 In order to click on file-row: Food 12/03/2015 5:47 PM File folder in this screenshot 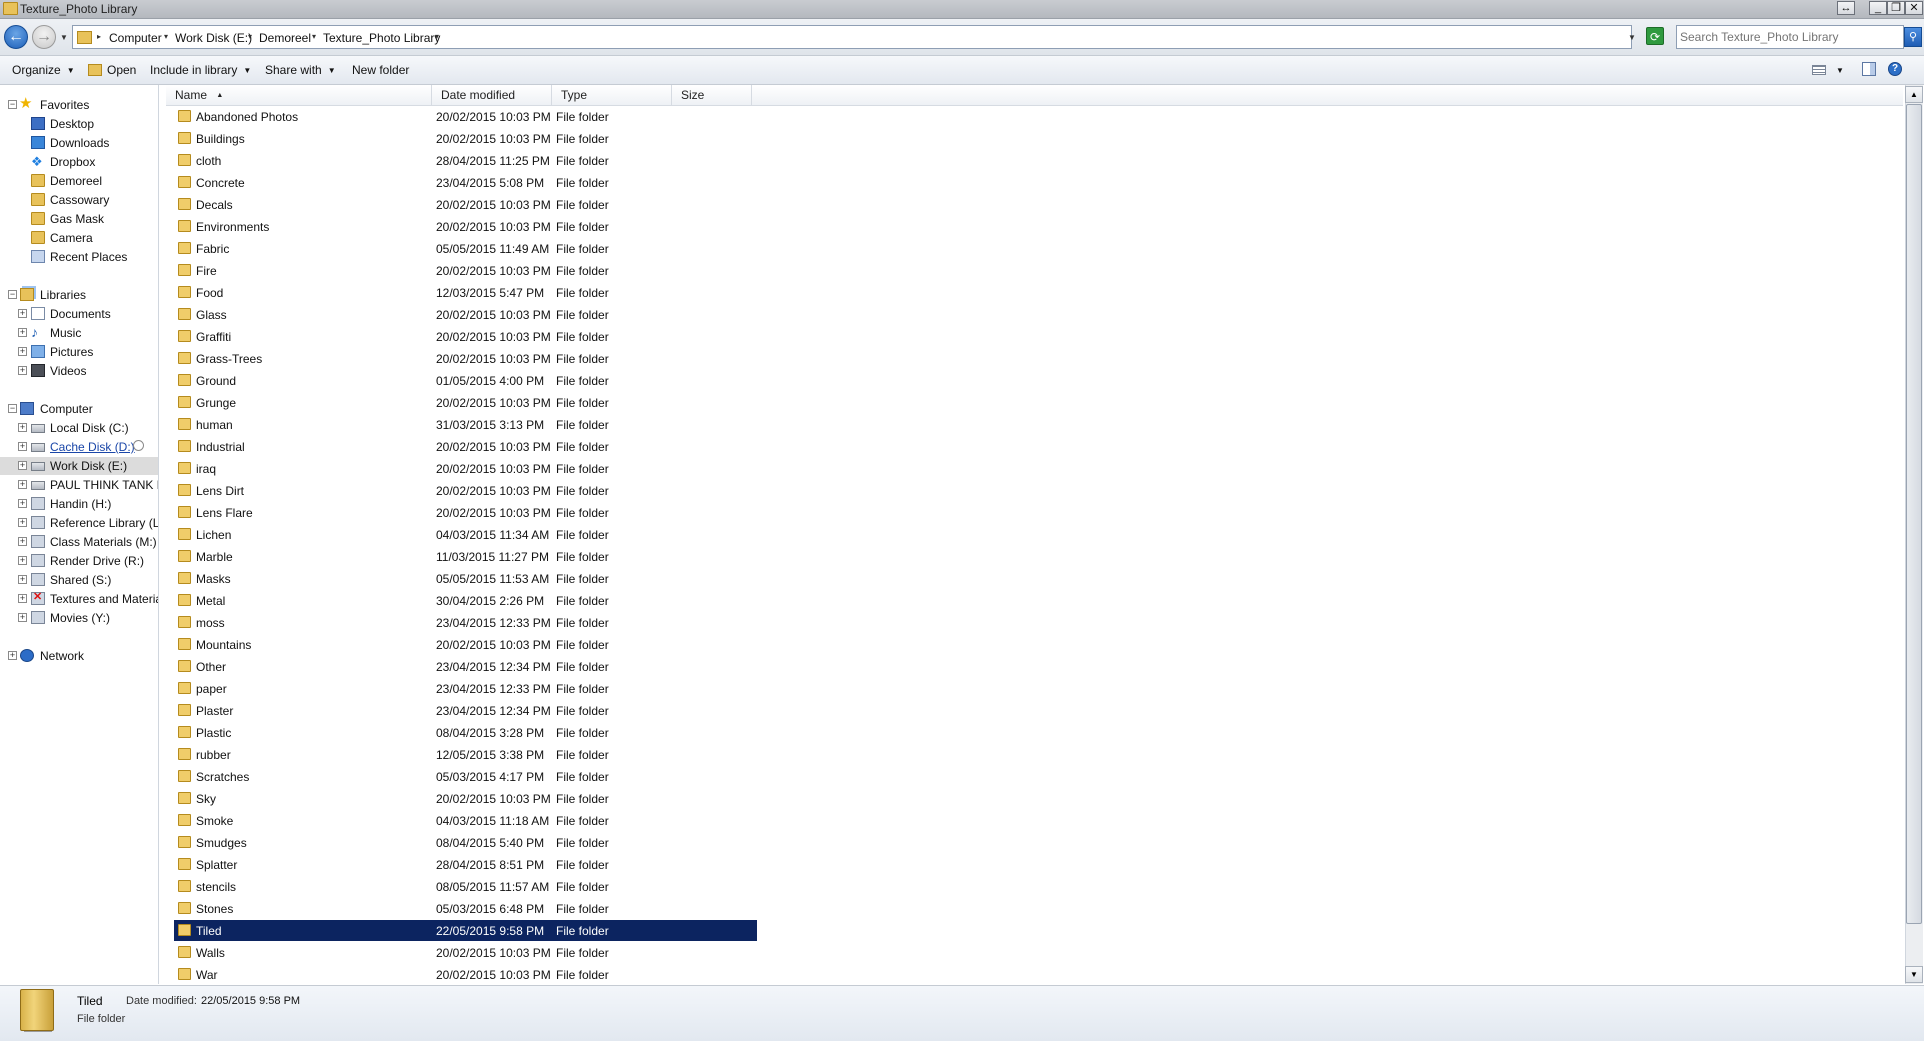, I will do `click(465, 292)`.